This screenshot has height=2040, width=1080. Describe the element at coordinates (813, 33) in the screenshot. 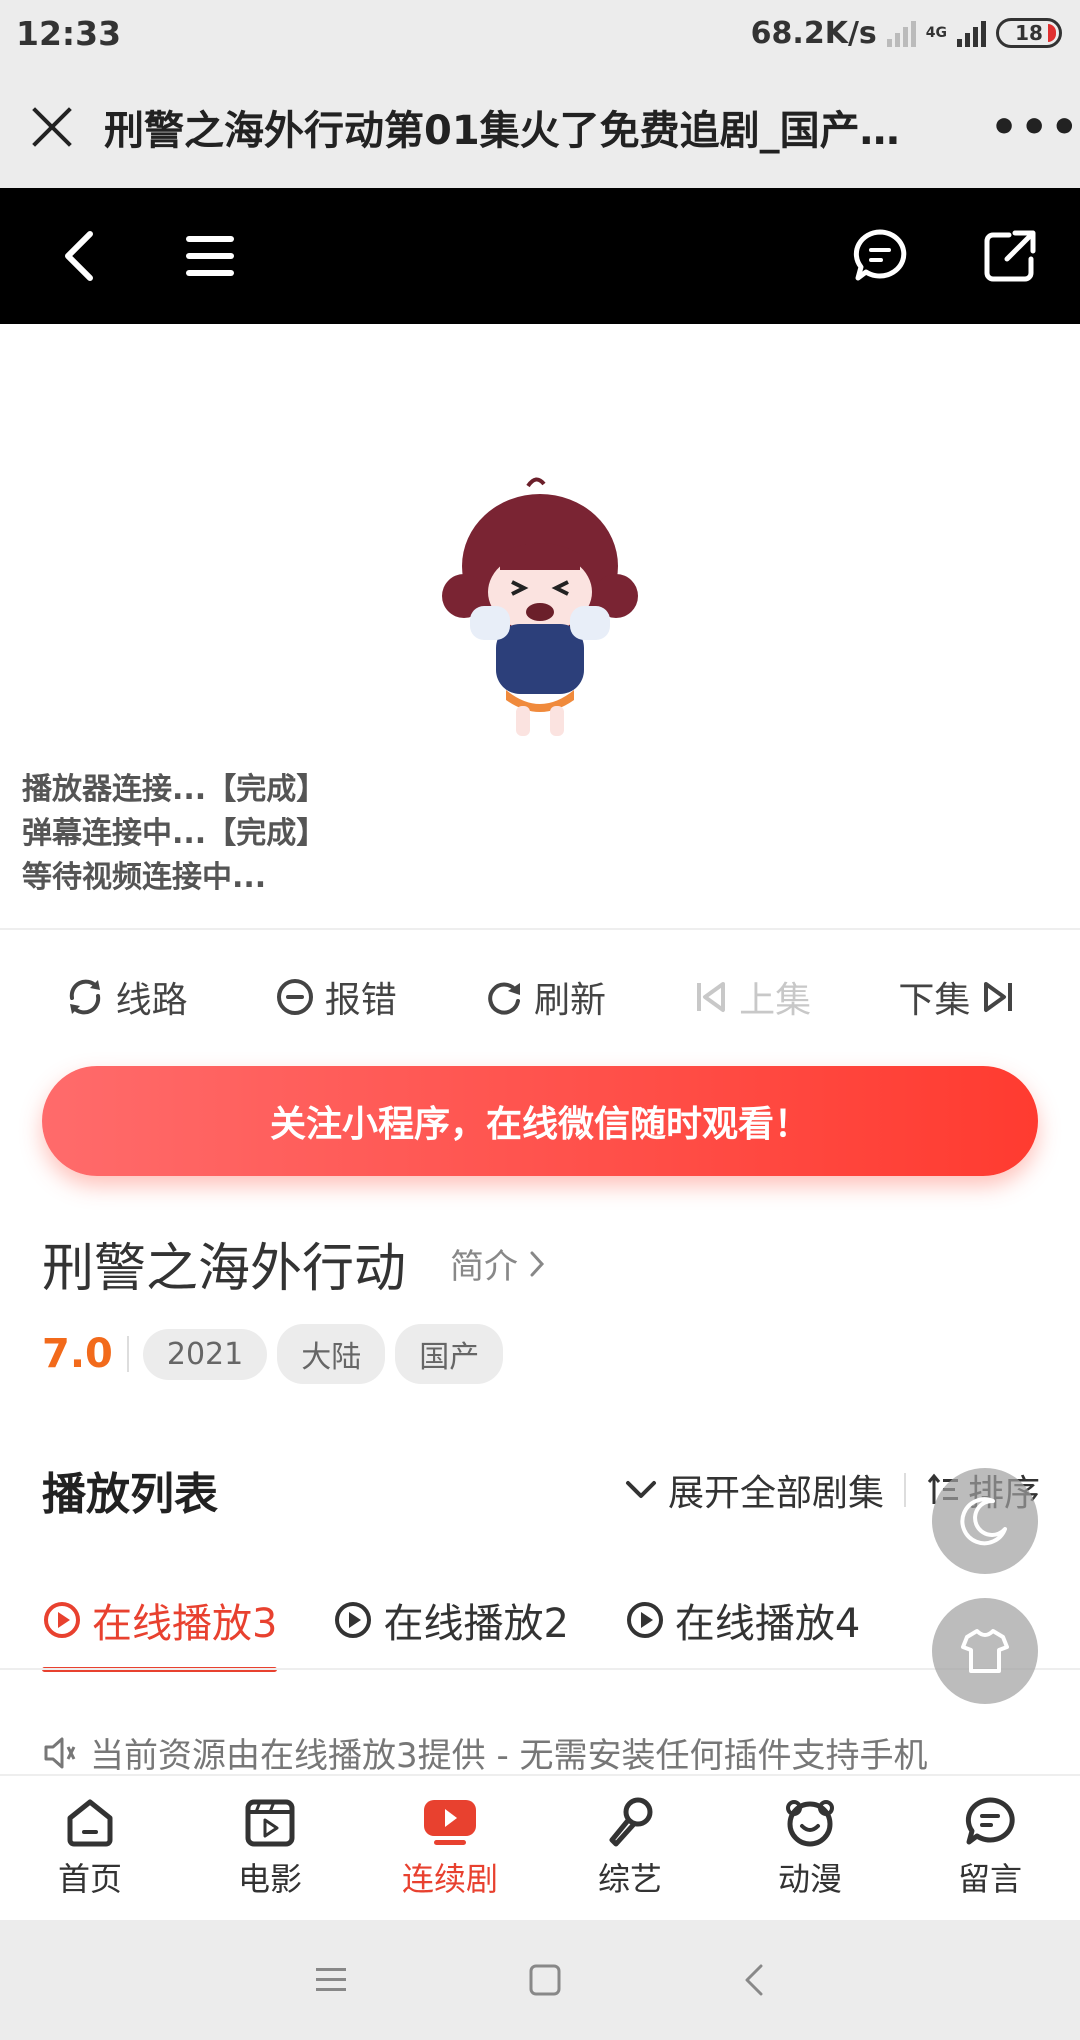

I see `network-speed: 68.2K/s` at that location.